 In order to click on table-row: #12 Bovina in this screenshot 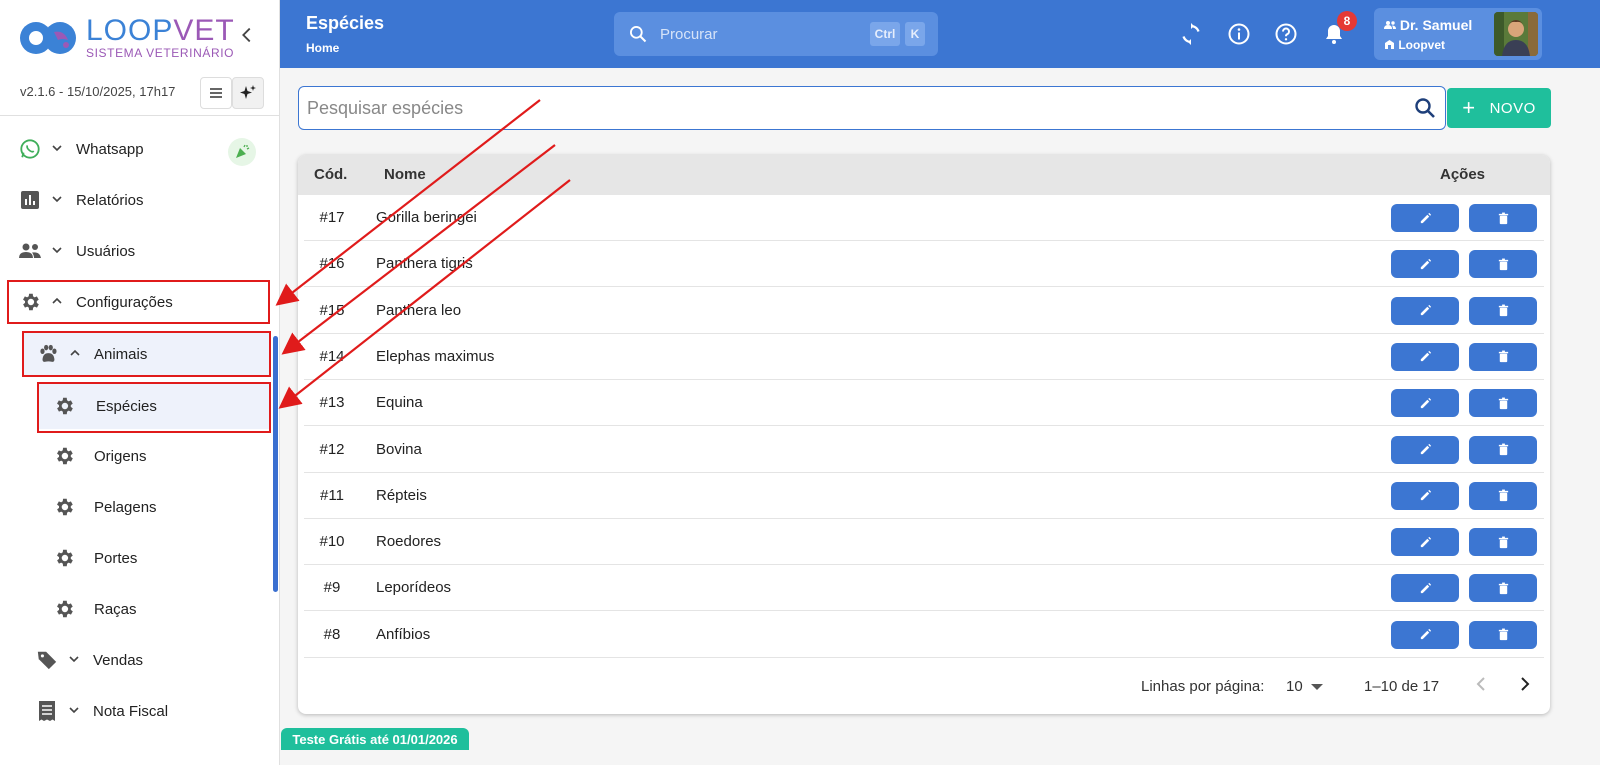, I will do `click(924, 450)`.